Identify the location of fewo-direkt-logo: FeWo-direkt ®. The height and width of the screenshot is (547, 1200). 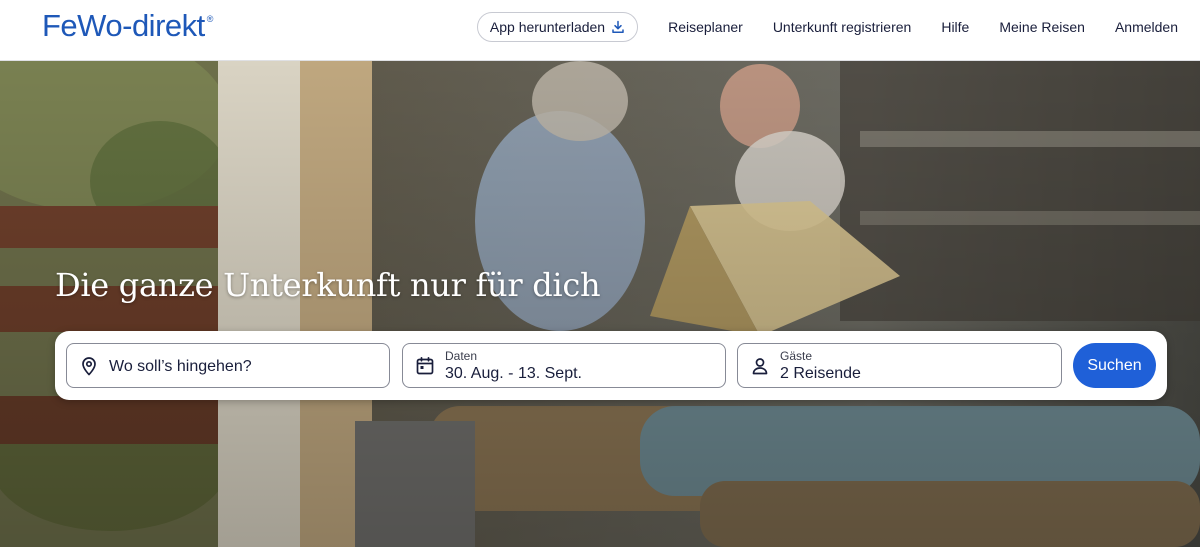
(127, 26).